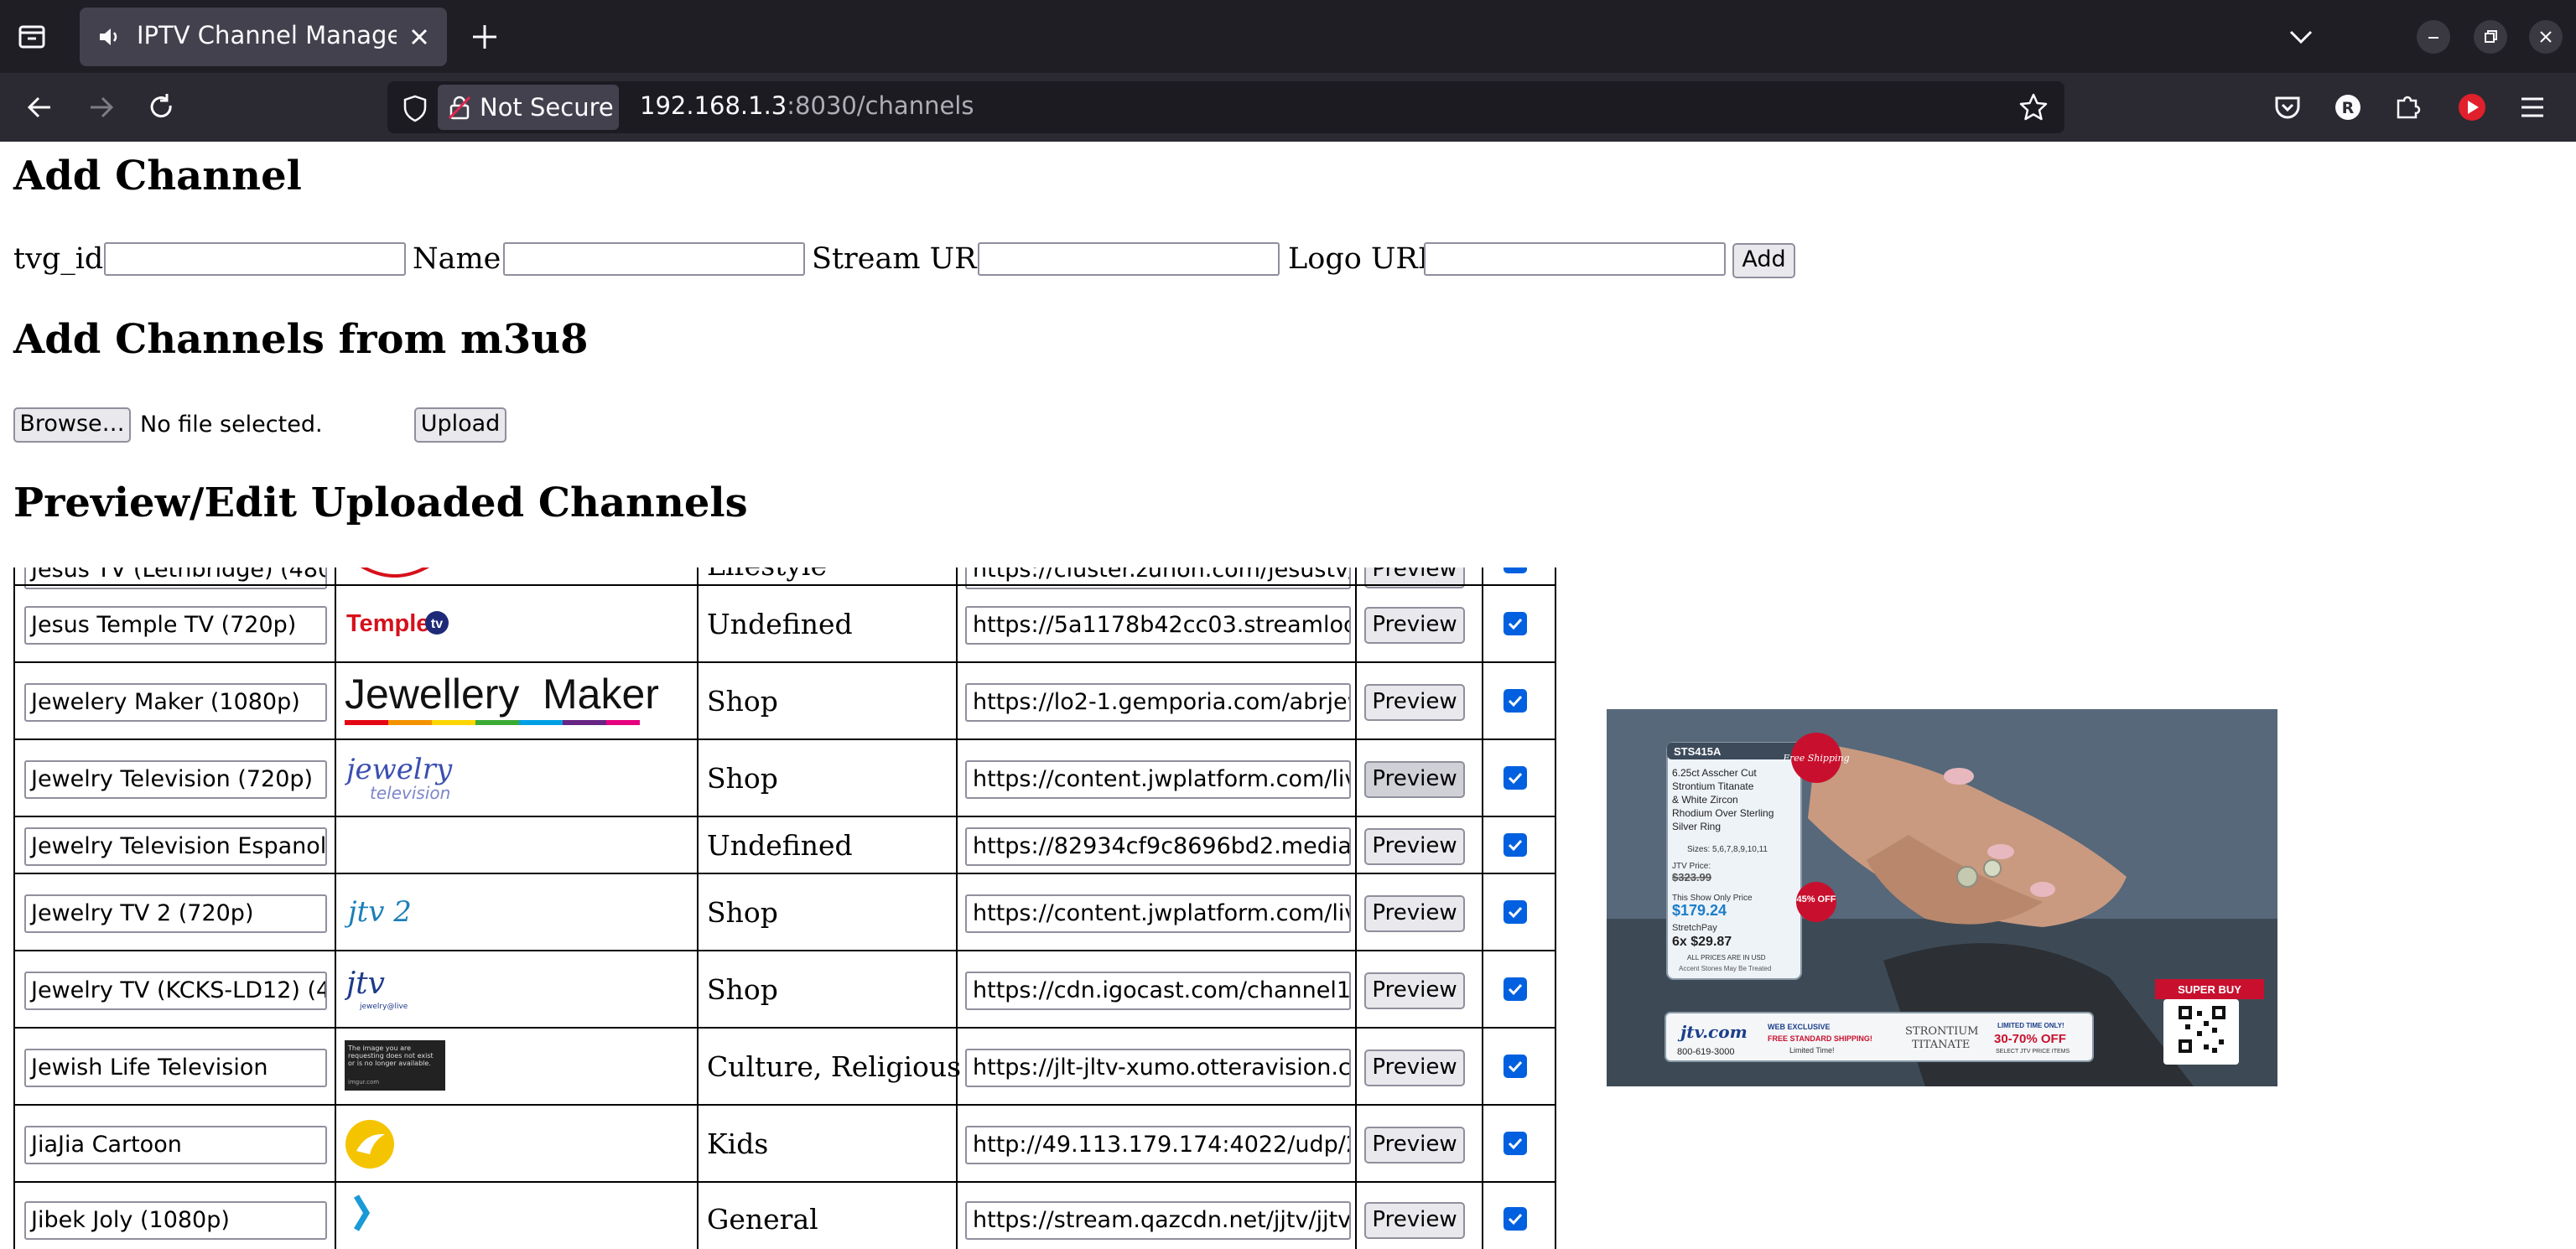 This screenshot has width=2576, height=1249. I want to click on stream-url-field: https://stream.qazcdn.net/jjtv/jjtv/pl, so click(1158, 1220).